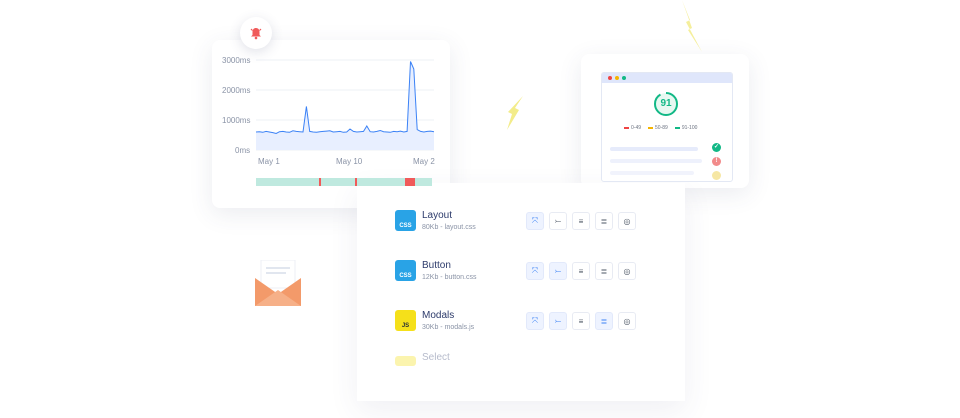 This screenshot has height=418, width=960. Describe the element at coordinates (667, 78) in the screenshot. I see `browser-titlebar` at that location.